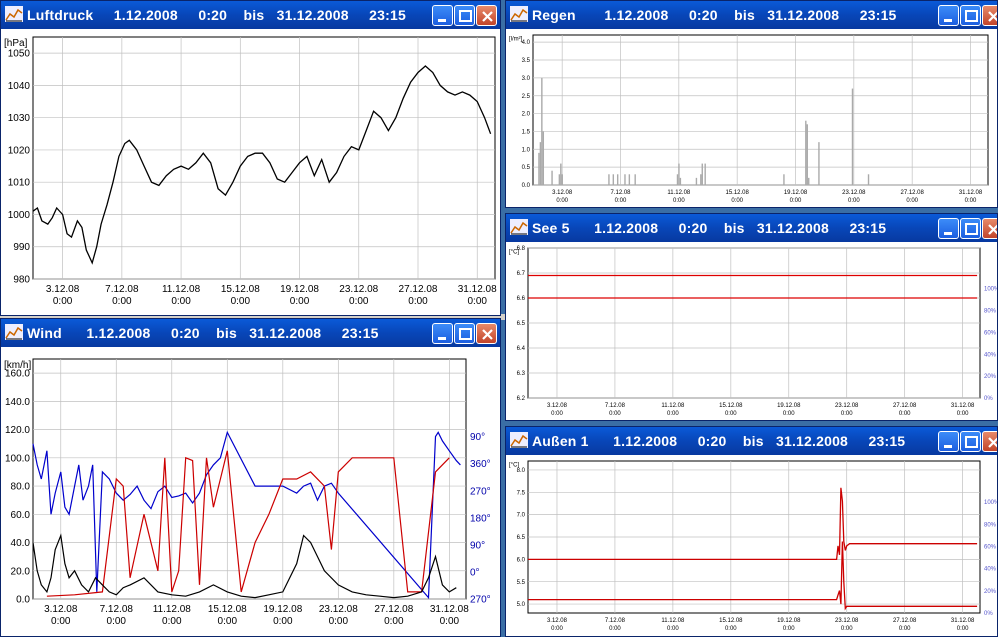 This screenshot has height=637, width=998. I want to click on y-tick-label: 1.0, so click(526, 150).